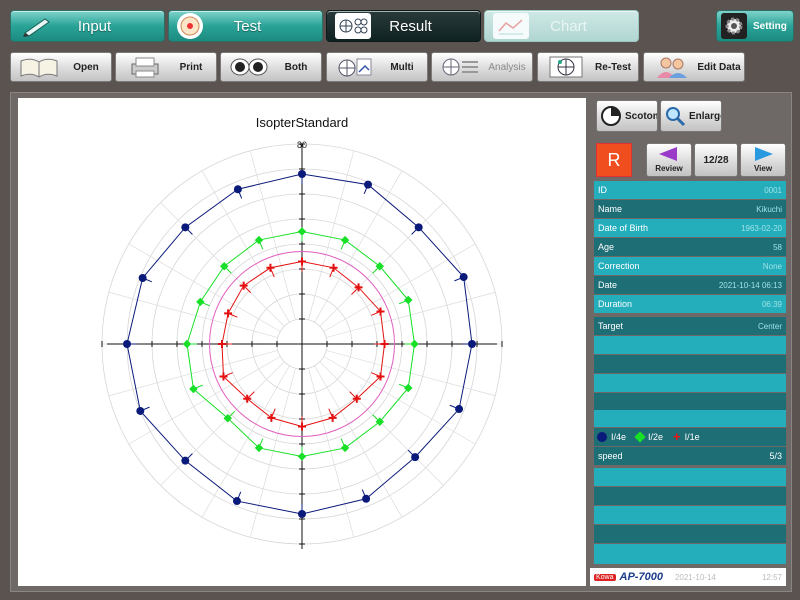  What do you see at coordinates (763, 168) in the screenshot?
I see `view-label: View` at bounding box center [763, 168].